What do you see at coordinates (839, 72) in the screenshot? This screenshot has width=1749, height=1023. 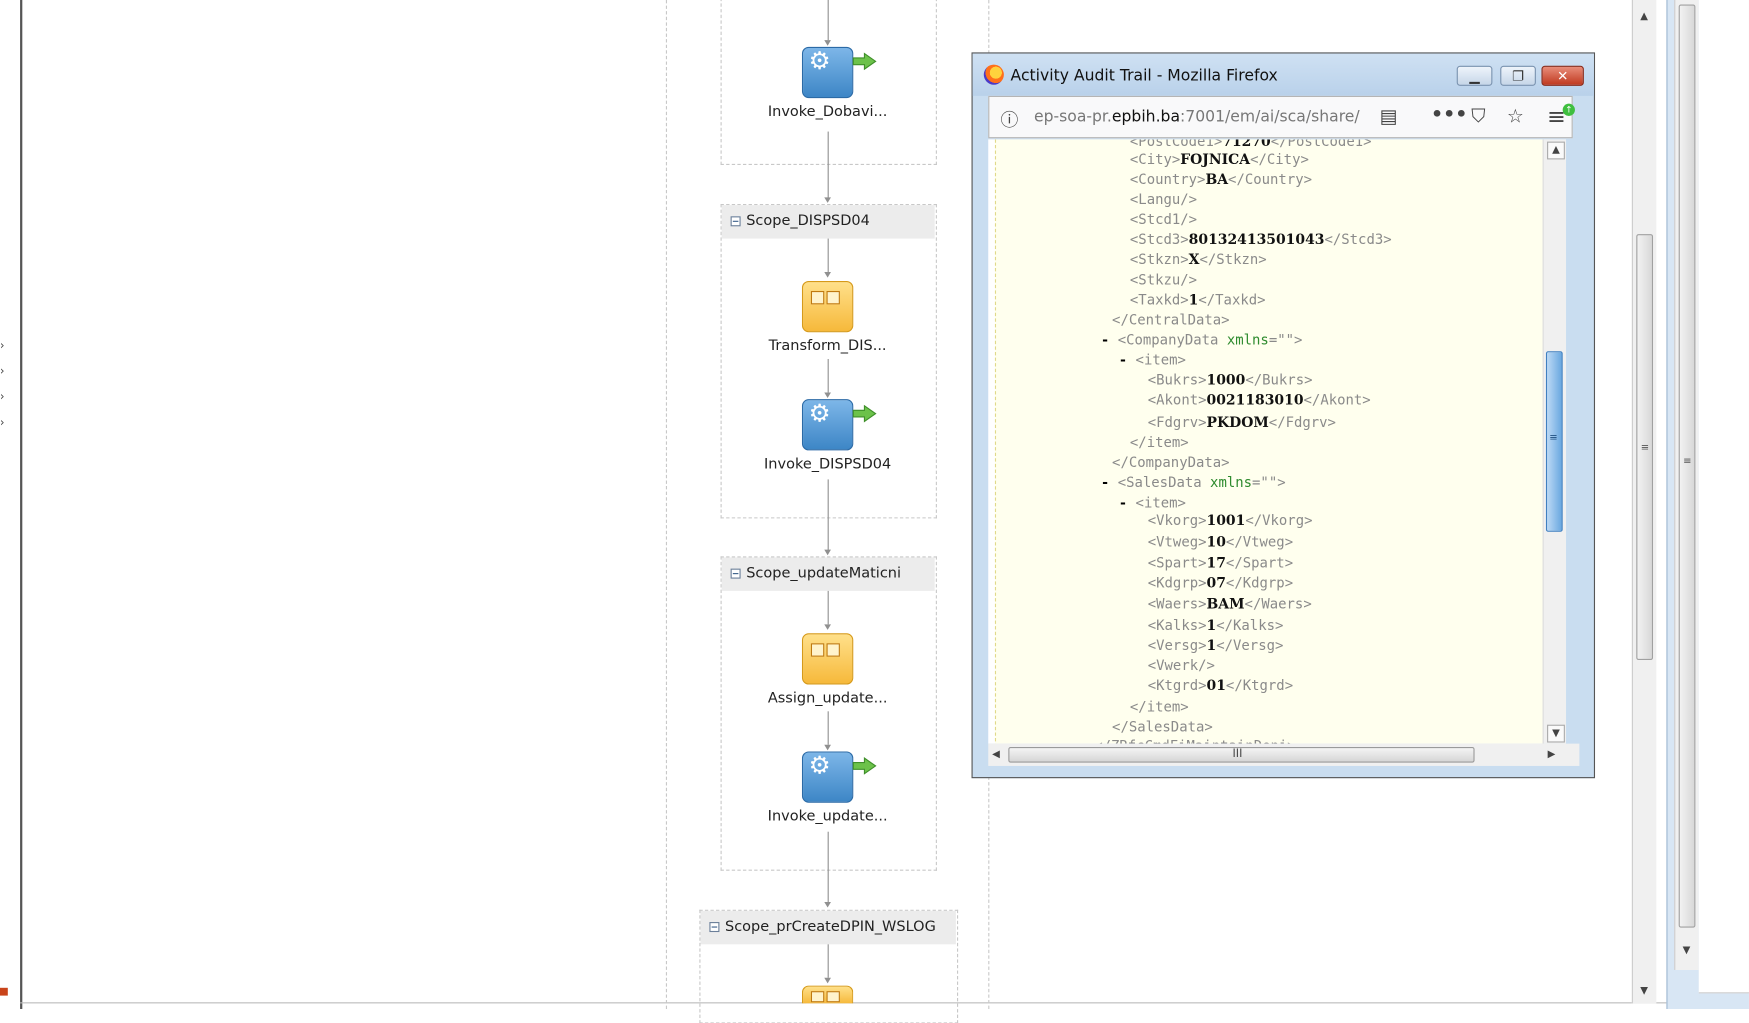 I see `invoke-dobavi-node: ⚙` at bounding box center [839, 72].